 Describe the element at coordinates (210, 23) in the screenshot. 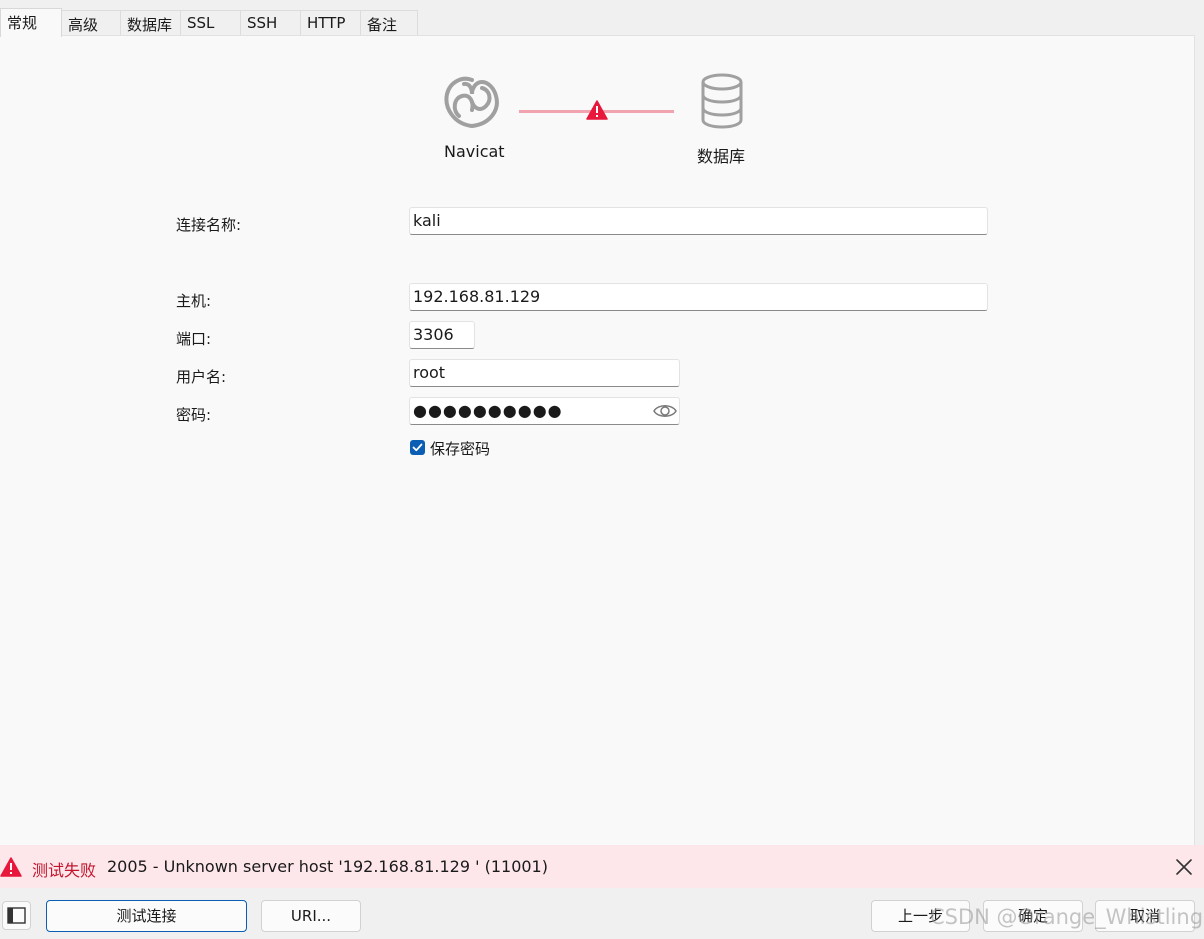

I see `tab-ssl: SSL` at that location.